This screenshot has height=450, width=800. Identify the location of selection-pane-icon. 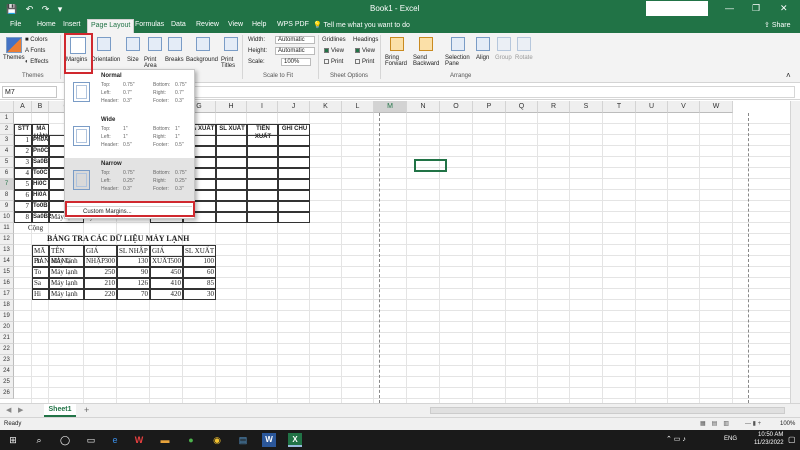
(458, 44).